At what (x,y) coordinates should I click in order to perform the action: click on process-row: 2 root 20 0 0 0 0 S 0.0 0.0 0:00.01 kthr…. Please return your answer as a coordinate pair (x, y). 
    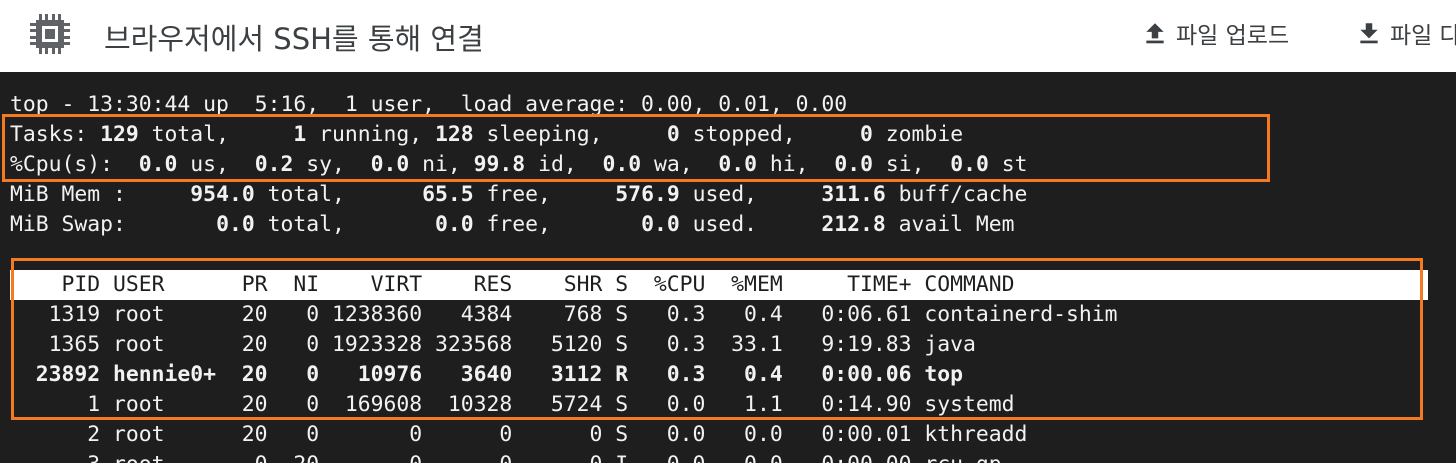
    Looking at the image, I should click on (519, 434).